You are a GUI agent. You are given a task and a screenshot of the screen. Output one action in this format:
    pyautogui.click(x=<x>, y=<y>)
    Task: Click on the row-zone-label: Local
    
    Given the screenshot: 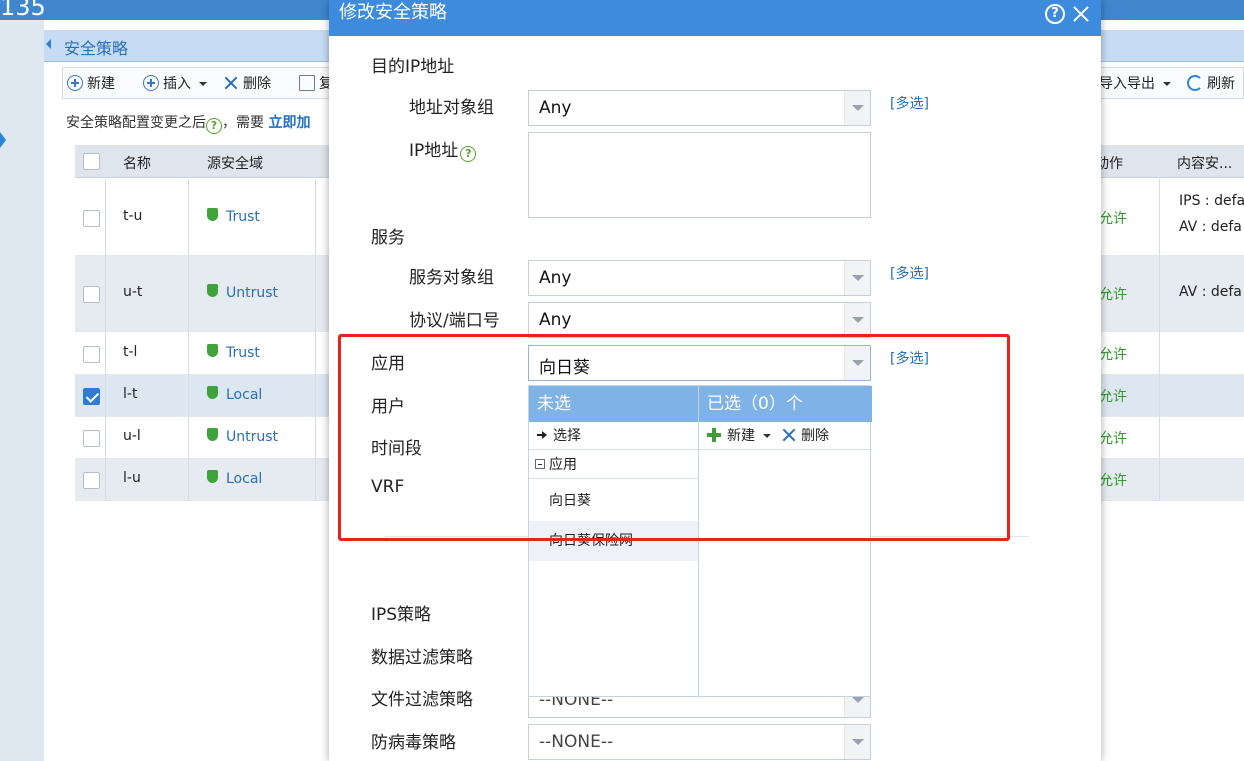 What is the action you would take?
    pyautogui.click(x=244, y=479)
    